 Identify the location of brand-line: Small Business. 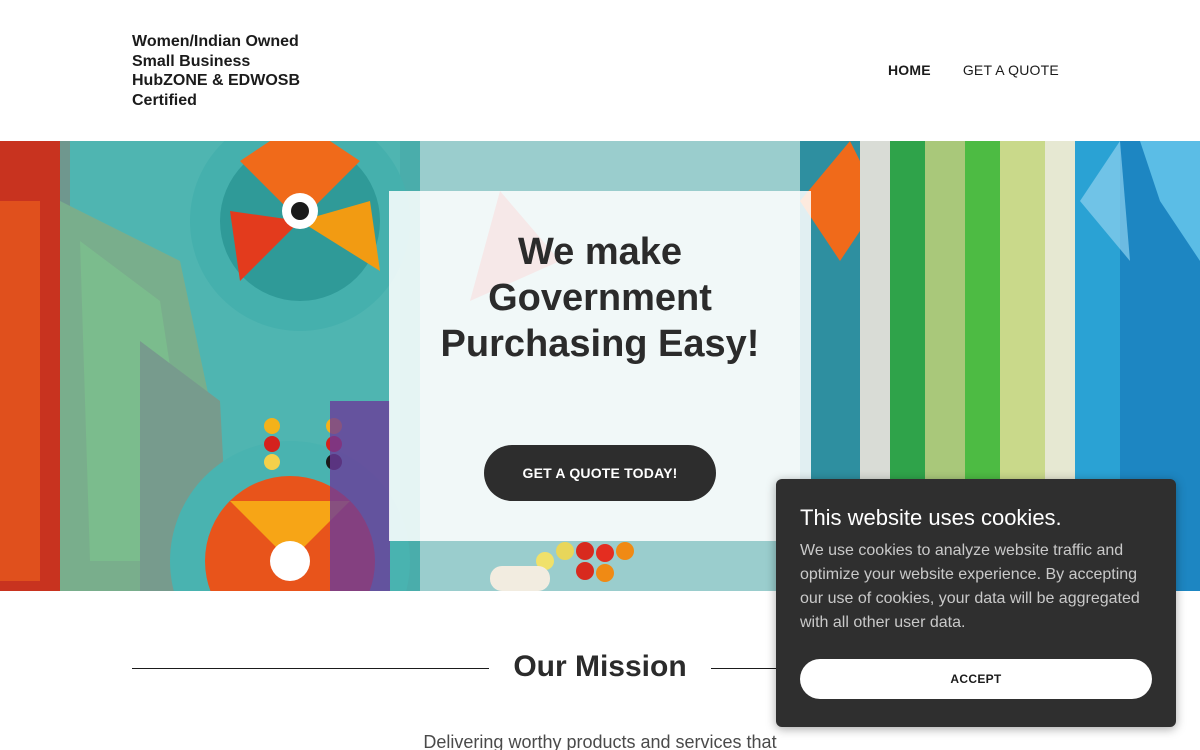
(191, 61).